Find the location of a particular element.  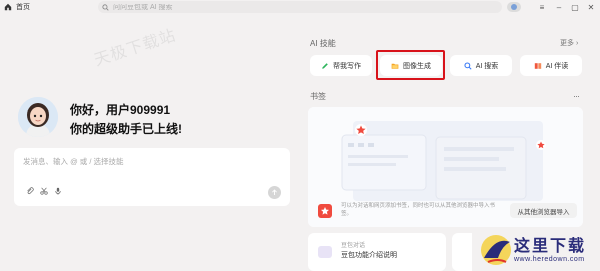

attachment-icon is located at coordinates (30, 191).